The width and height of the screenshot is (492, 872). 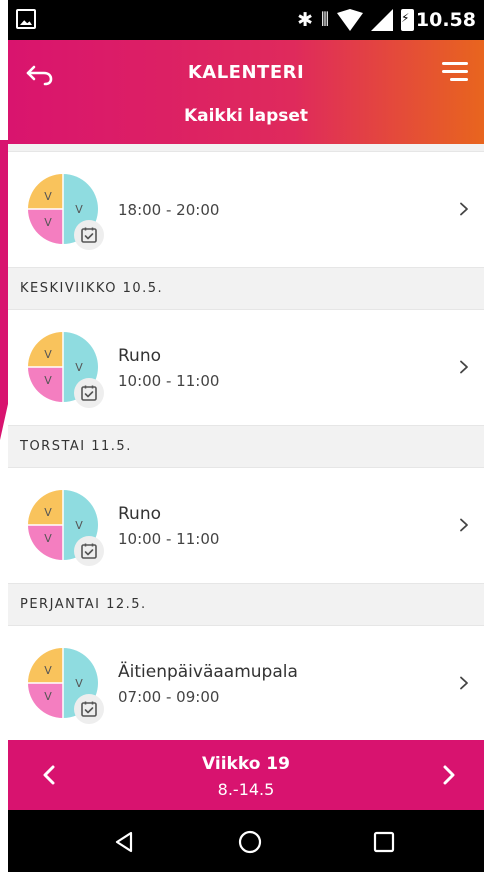 I want to click on child-filter: Kaikki lapset, so click(x=246, y=116).